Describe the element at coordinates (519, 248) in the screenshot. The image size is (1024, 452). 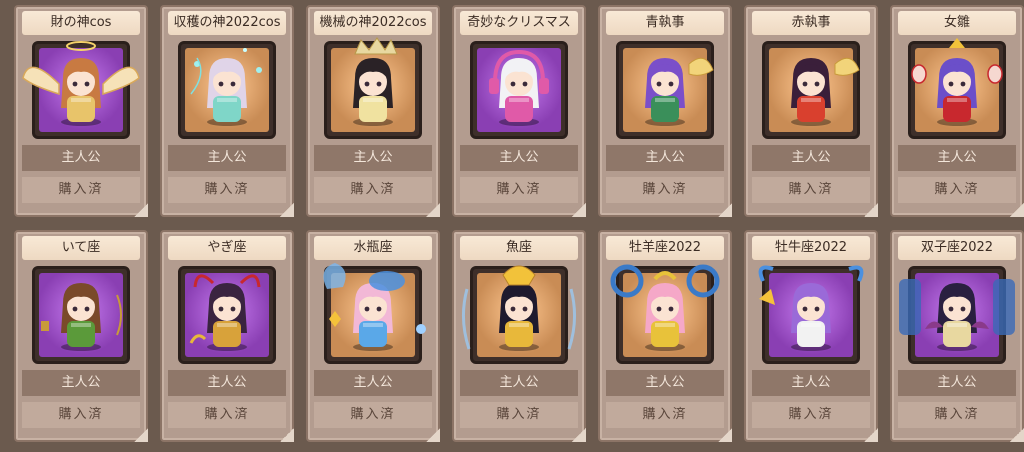
I see `costume-name: 魚座` at that location.